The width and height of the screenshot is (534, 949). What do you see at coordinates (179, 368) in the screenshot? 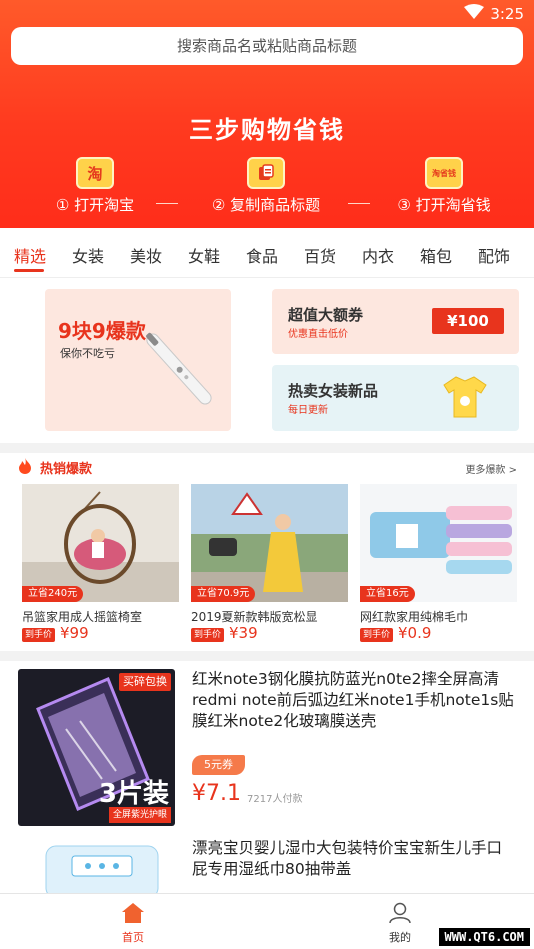
I see `toothbrush-image` at bounding box center [179, 368].